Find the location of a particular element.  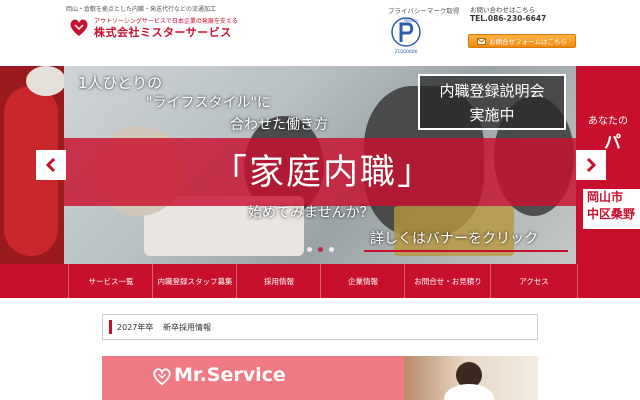

contact-form-button: お問合せフォームはこちら is located at coordinates (522, 41).